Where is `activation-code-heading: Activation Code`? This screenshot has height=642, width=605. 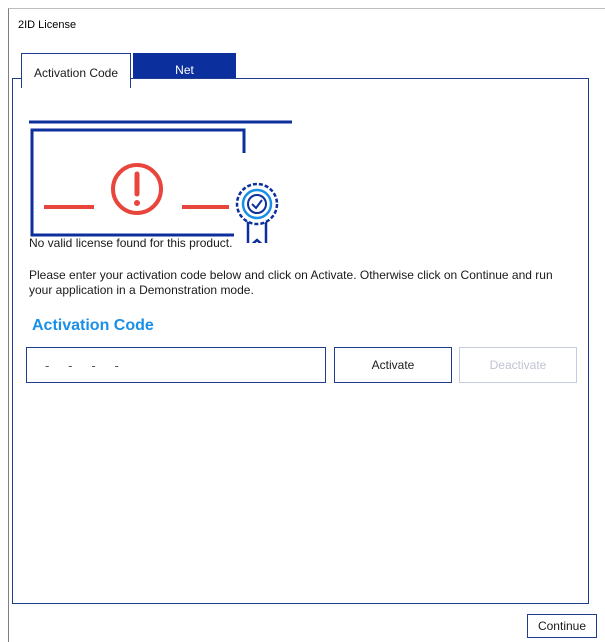
activation-code-heading: Activation Code is located at coordinates (93, 325).